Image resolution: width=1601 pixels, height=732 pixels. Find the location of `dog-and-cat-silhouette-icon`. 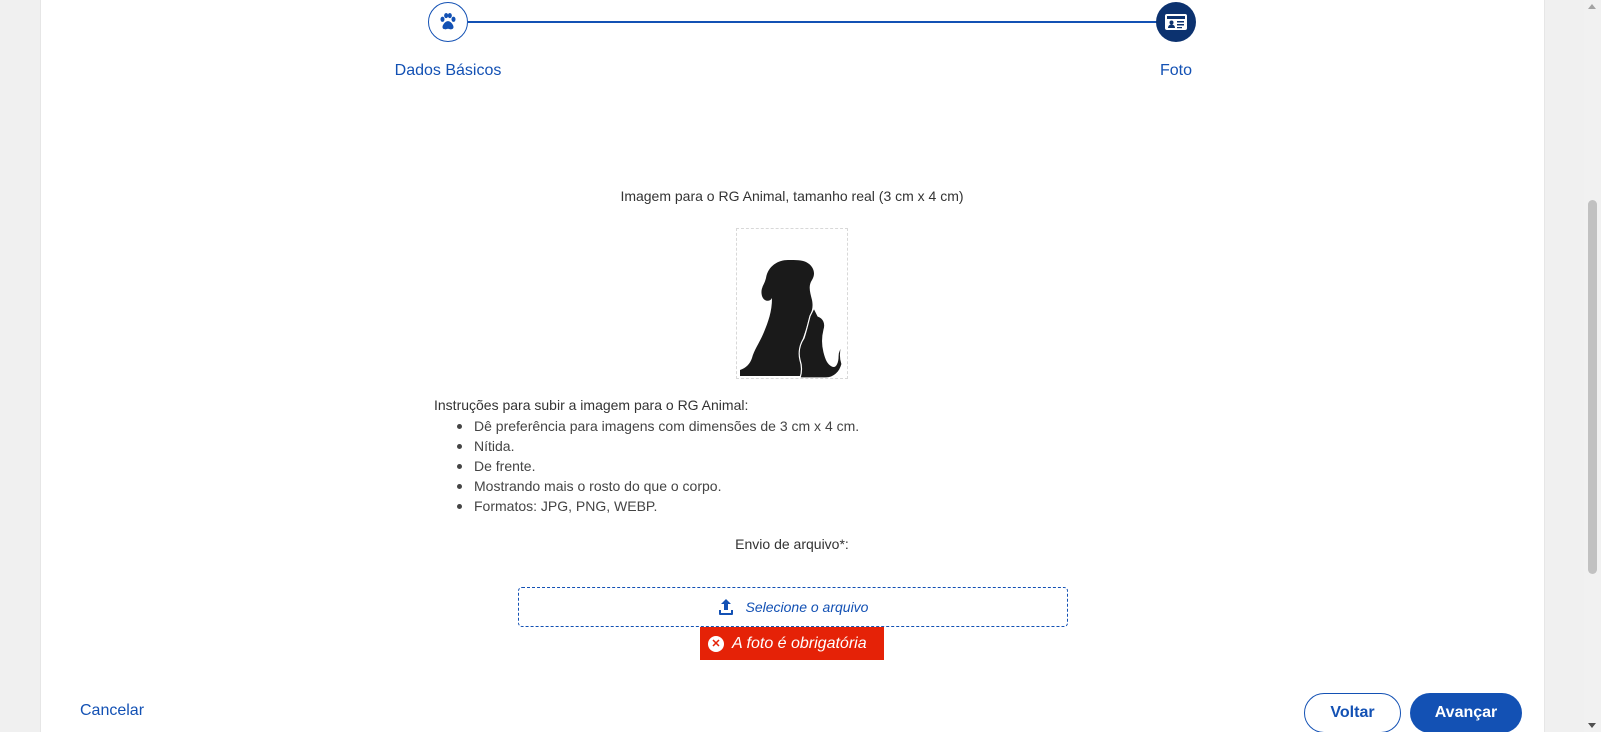

dog-and-cat-silhouette-icon is located at coordinates (791, 319).